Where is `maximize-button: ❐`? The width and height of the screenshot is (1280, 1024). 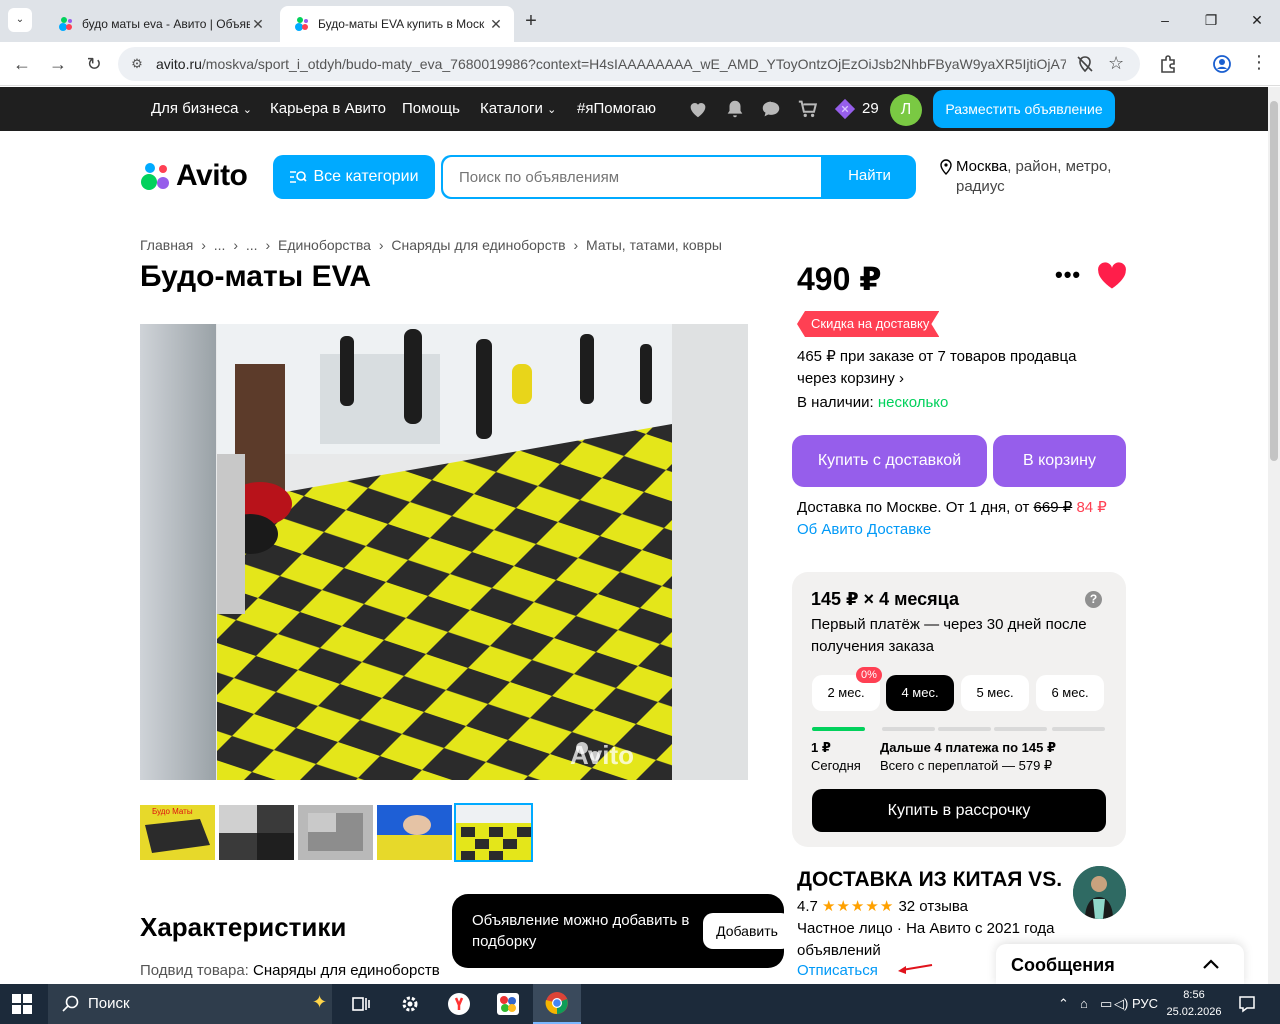
maximize-button: ❐ is located at coordinates (1211, 20).